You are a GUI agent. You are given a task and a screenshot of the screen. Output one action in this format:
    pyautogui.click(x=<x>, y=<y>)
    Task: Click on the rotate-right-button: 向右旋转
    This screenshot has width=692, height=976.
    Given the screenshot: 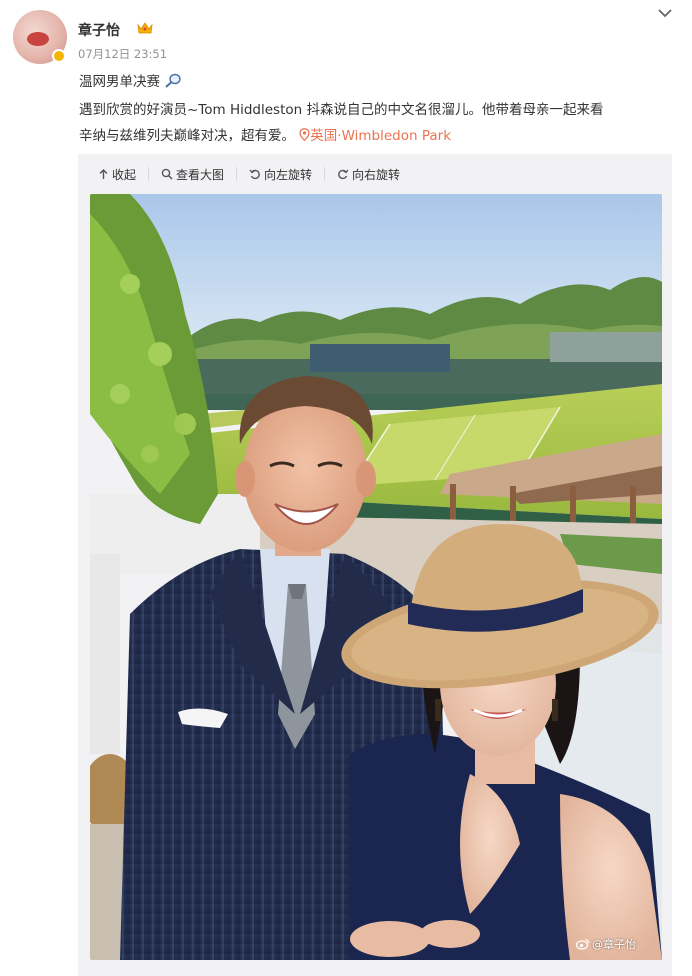 What is the action you would take?
    pyautogui.click(x=368, y=174)
    